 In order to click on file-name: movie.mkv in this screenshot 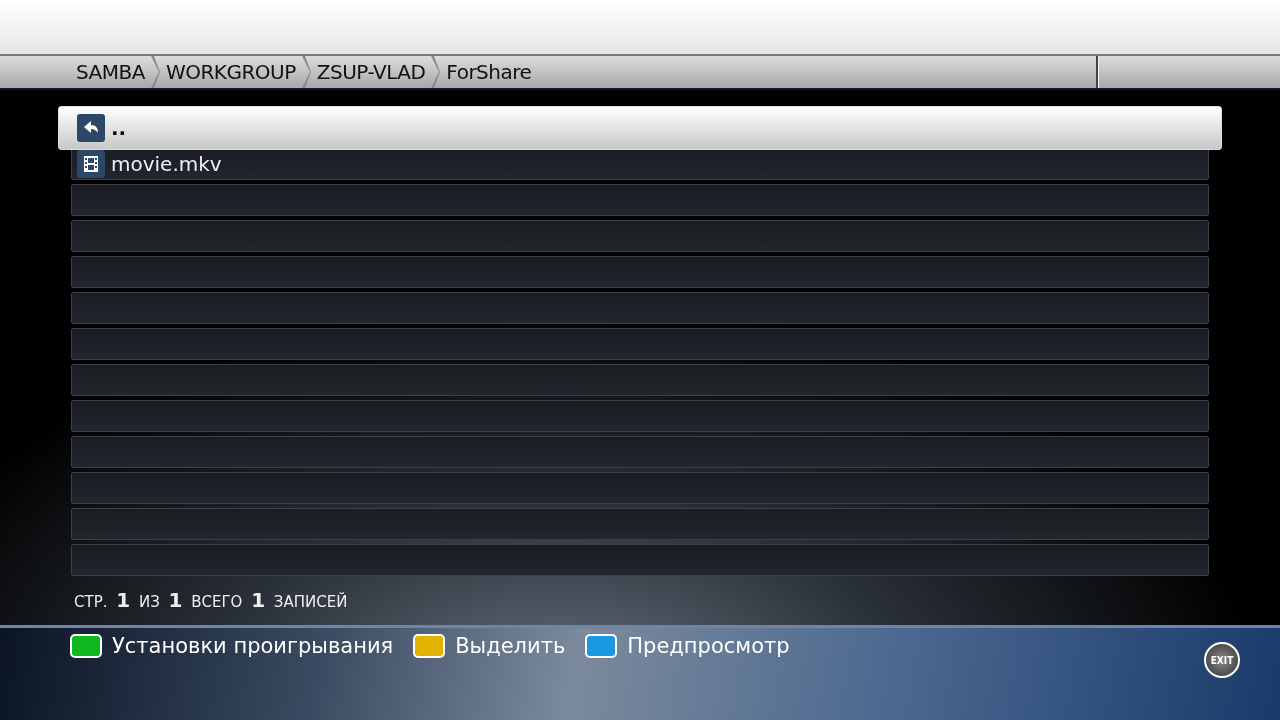, I will do `click(166, 164)`.